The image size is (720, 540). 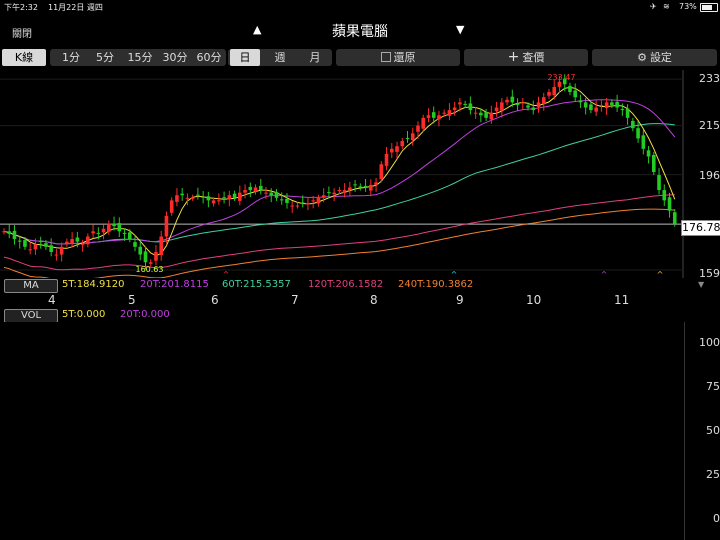 What do you see at coordinates (688, 6) in the screenshot?
I see `battery-percent: 73%` at bounding box center [688, 6].